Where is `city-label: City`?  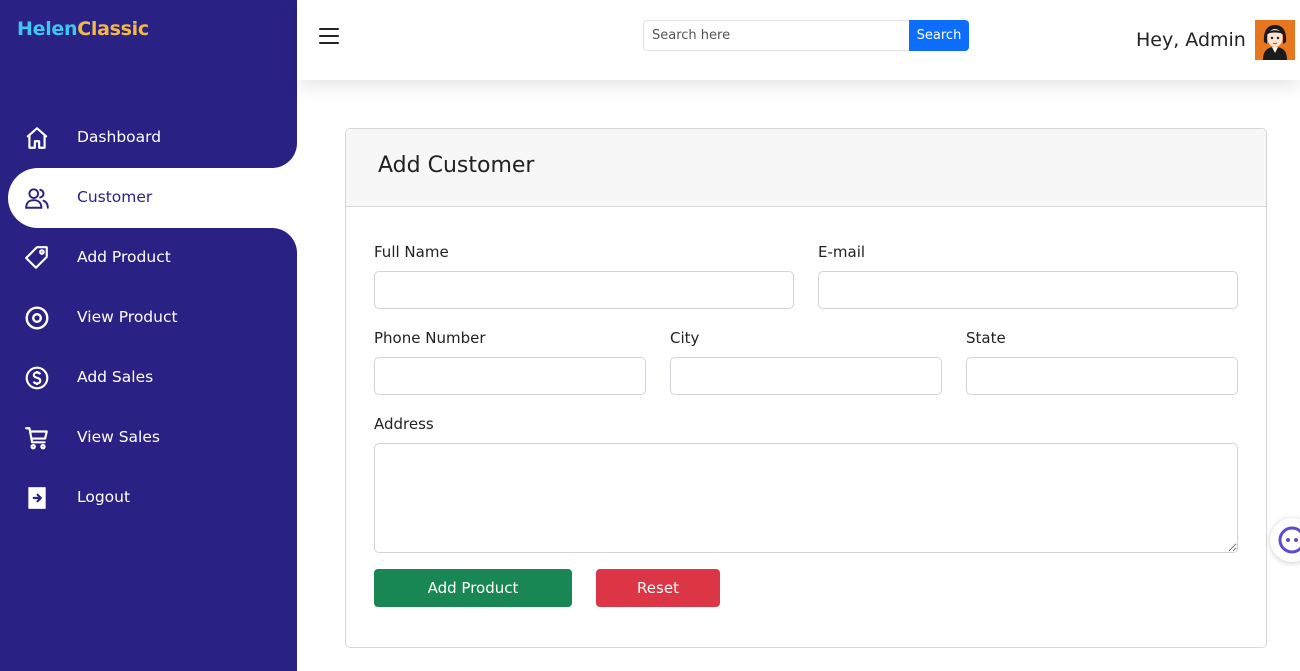 city-label: City is located at coordinates (685, 338).